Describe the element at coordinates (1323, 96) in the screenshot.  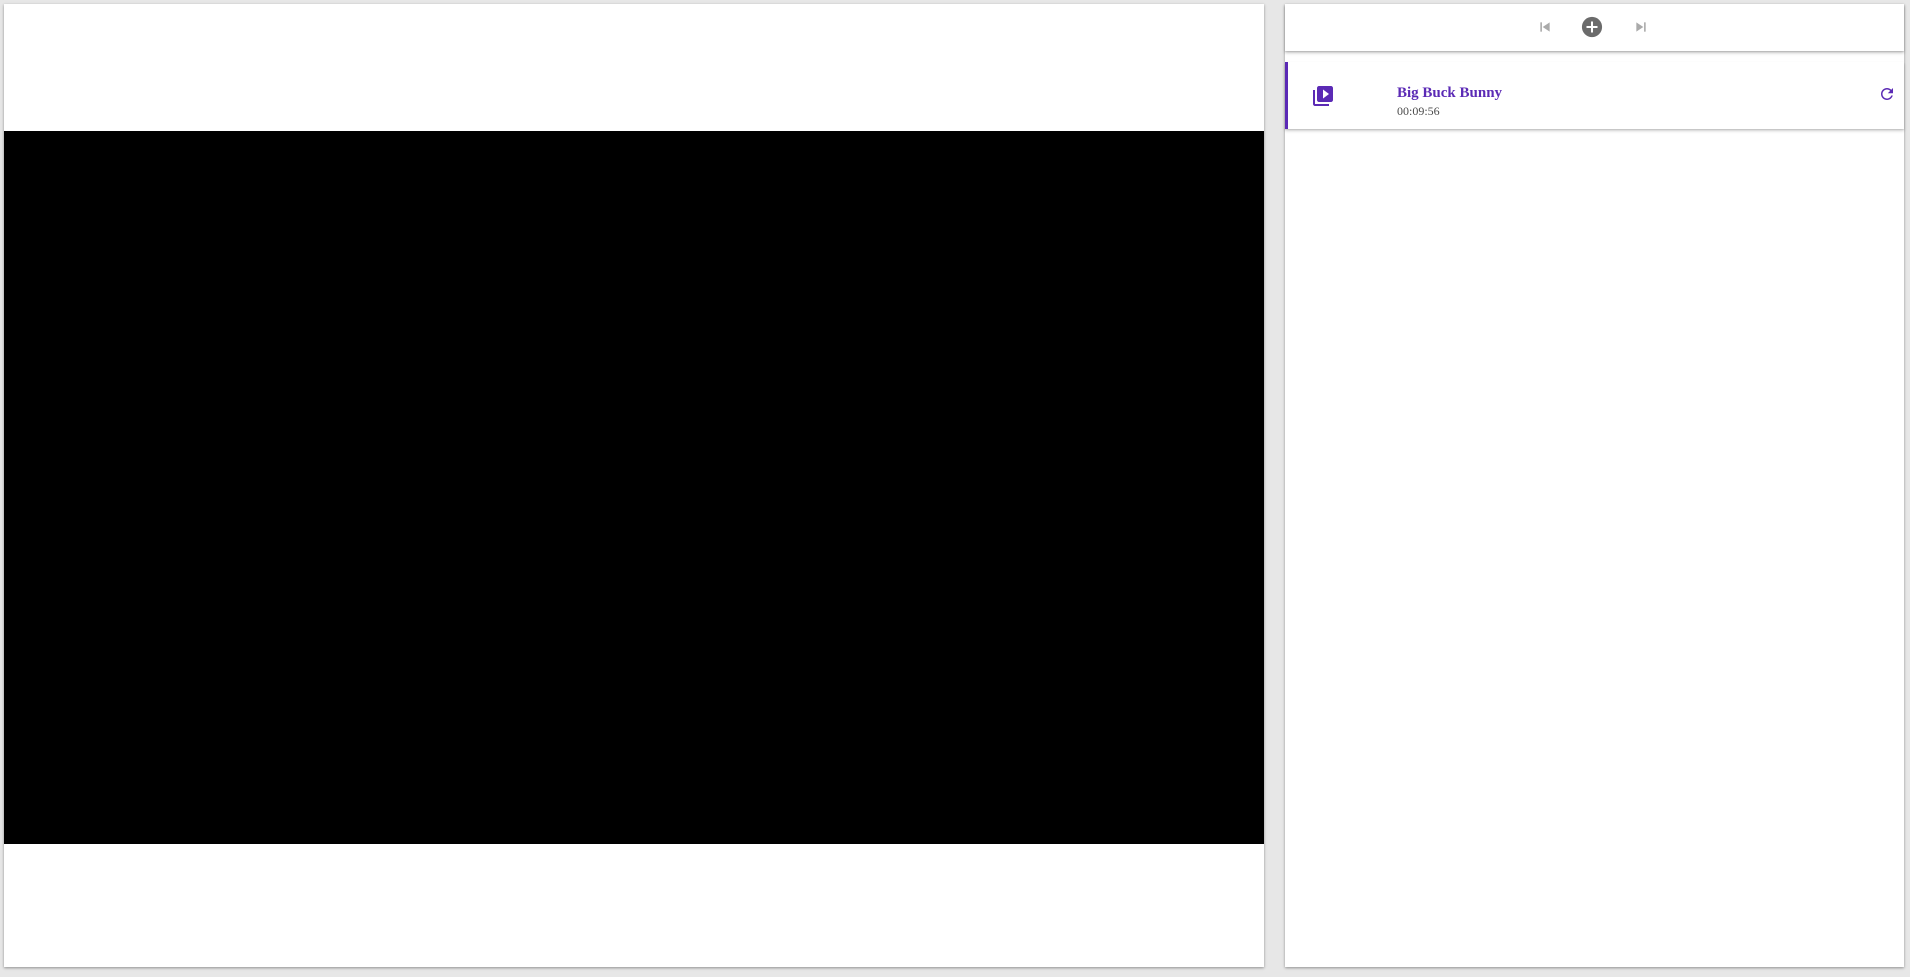
I see `video-library-icon` at that location.